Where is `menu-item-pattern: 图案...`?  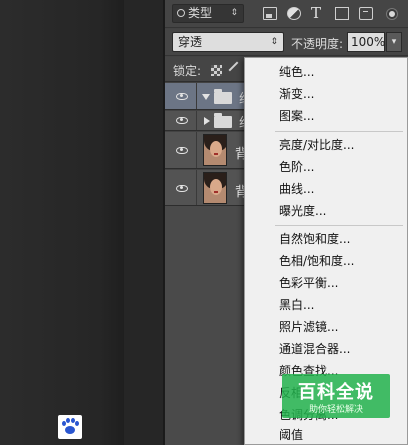 menu-item-pattern: 图案... is located at coordinates (326, 116).